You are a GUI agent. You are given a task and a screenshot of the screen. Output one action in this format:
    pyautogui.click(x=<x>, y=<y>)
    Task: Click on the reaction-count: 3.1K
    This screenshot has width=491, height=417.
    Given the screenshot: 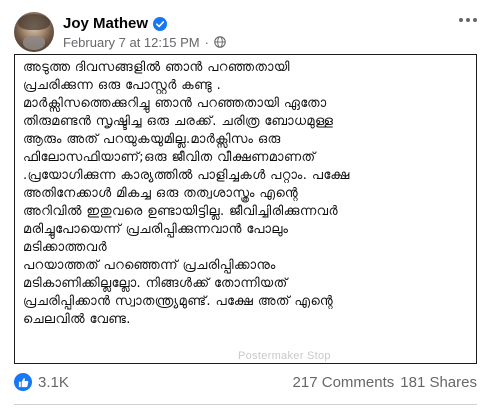 What is the action you would take?
    pyautogui.click(x=53, y=382)
    